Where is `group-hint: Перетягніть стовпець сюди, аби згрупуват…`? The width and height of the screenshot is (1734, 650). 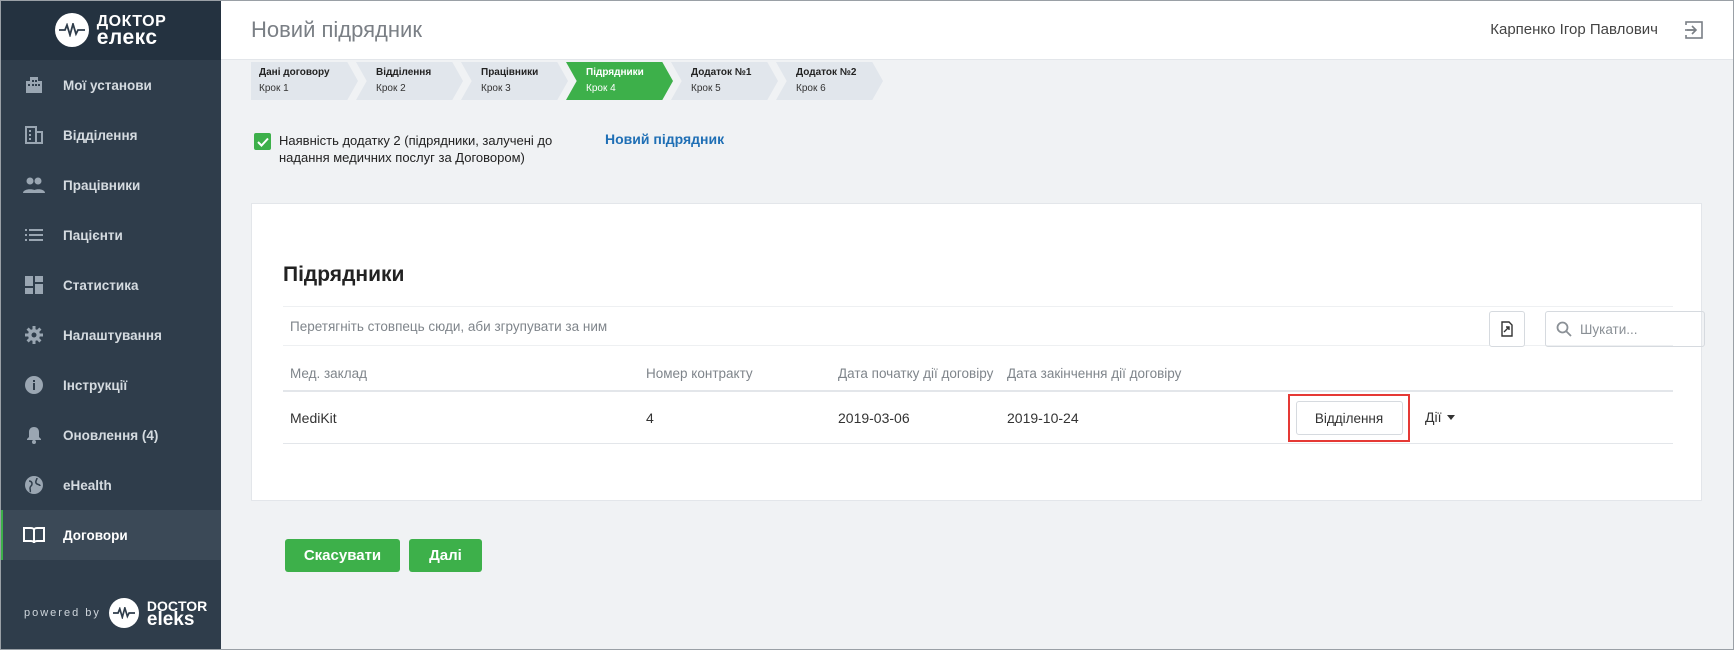 group-hint: Перетягніть стовпець сюди, аби згрупуват… is located at coordinates (449, 326).